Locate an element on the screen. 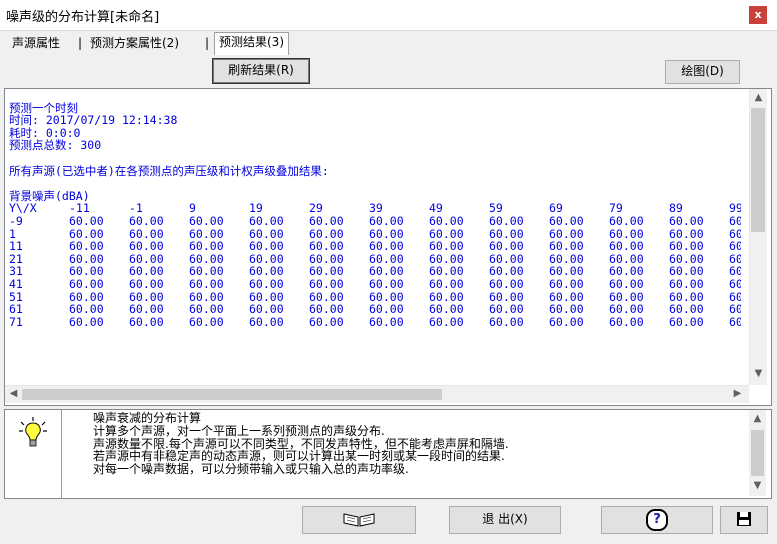  info-scrollbar: ▲ ▼ is located at coordinates (757, 453).